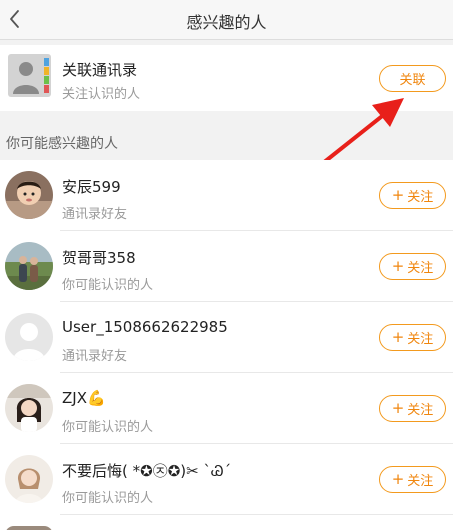 The image size is (453, 530). What do you see at coordinates (29, 337) in the screenshot?
I see `default-avatar` at bounding box center [29, 337].